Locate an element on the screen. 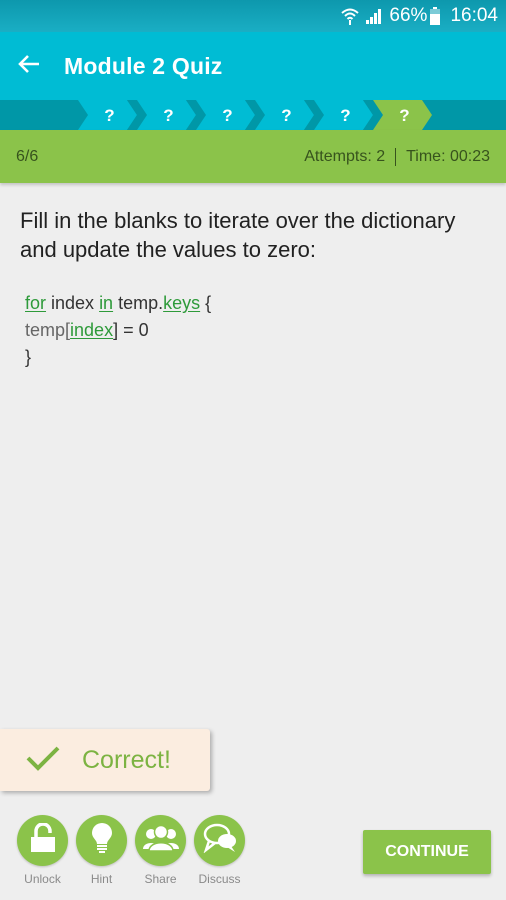 The image size is (506, 900). code-line: for index in temp.keys { is located at coordinates (118, 303).